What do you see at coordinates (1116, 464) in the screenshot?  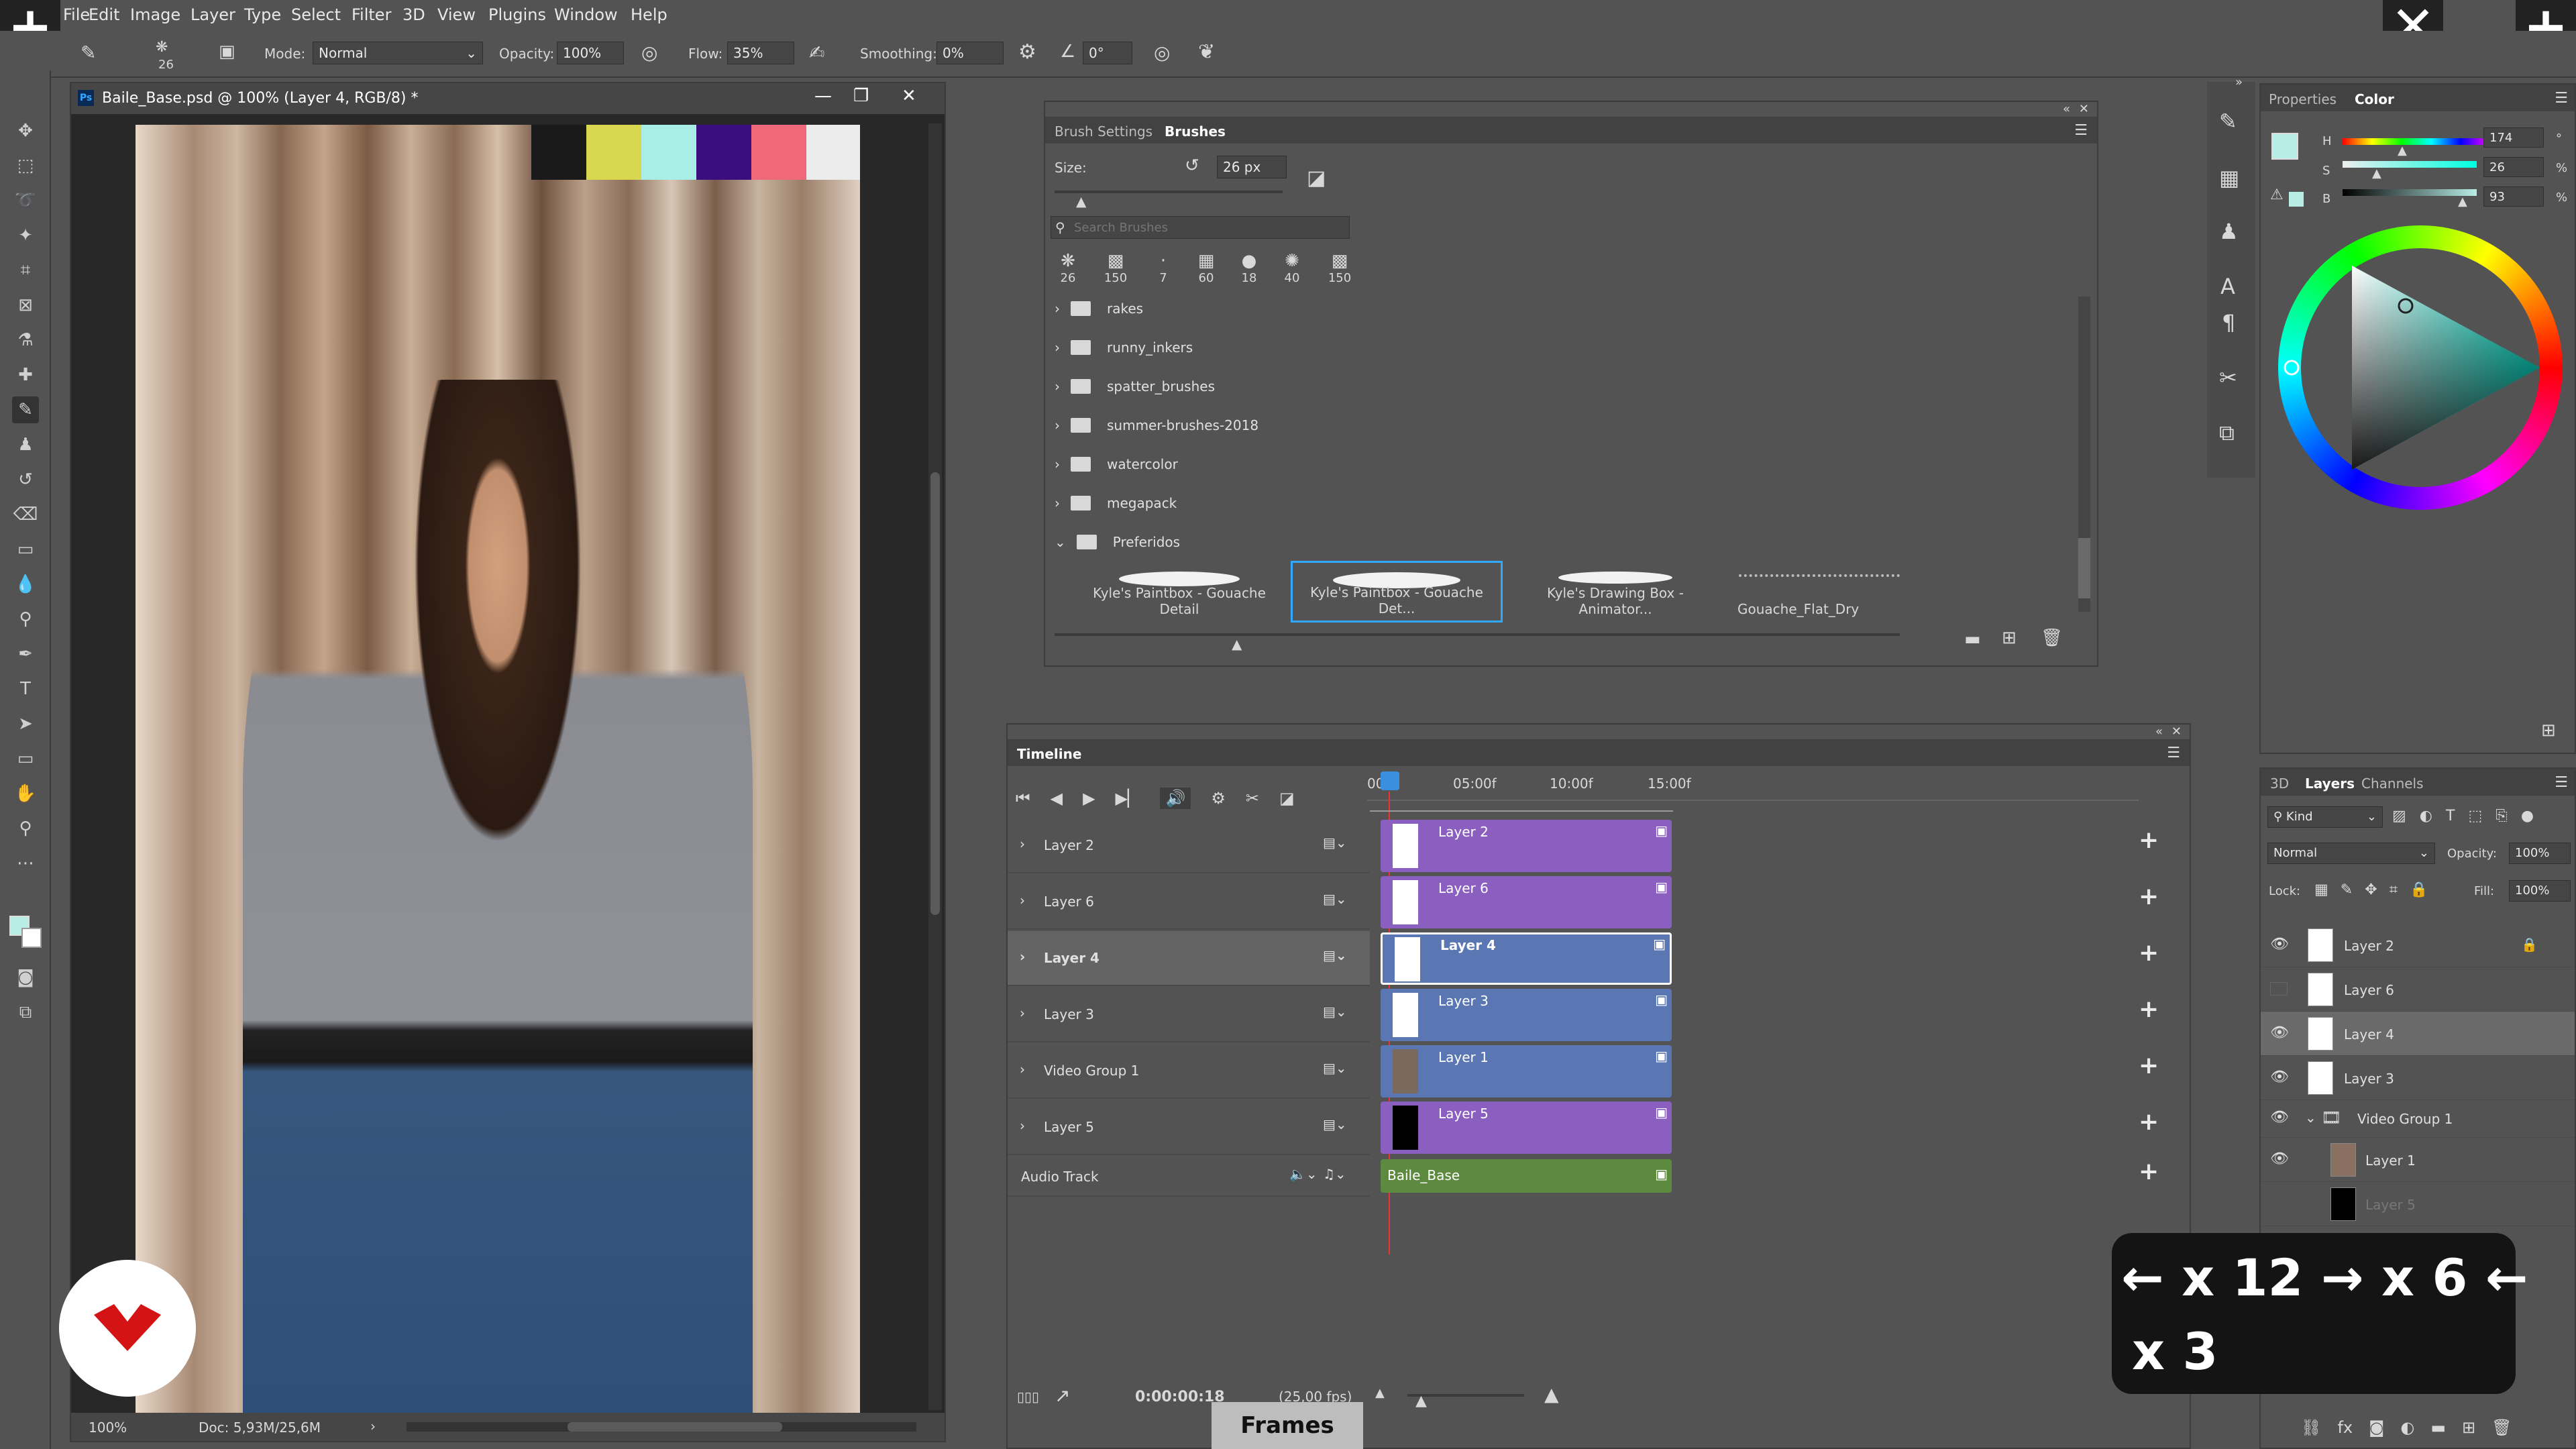 I see `brush-folder-watercolor: › watercolor` at bounding box center [1116, 464].